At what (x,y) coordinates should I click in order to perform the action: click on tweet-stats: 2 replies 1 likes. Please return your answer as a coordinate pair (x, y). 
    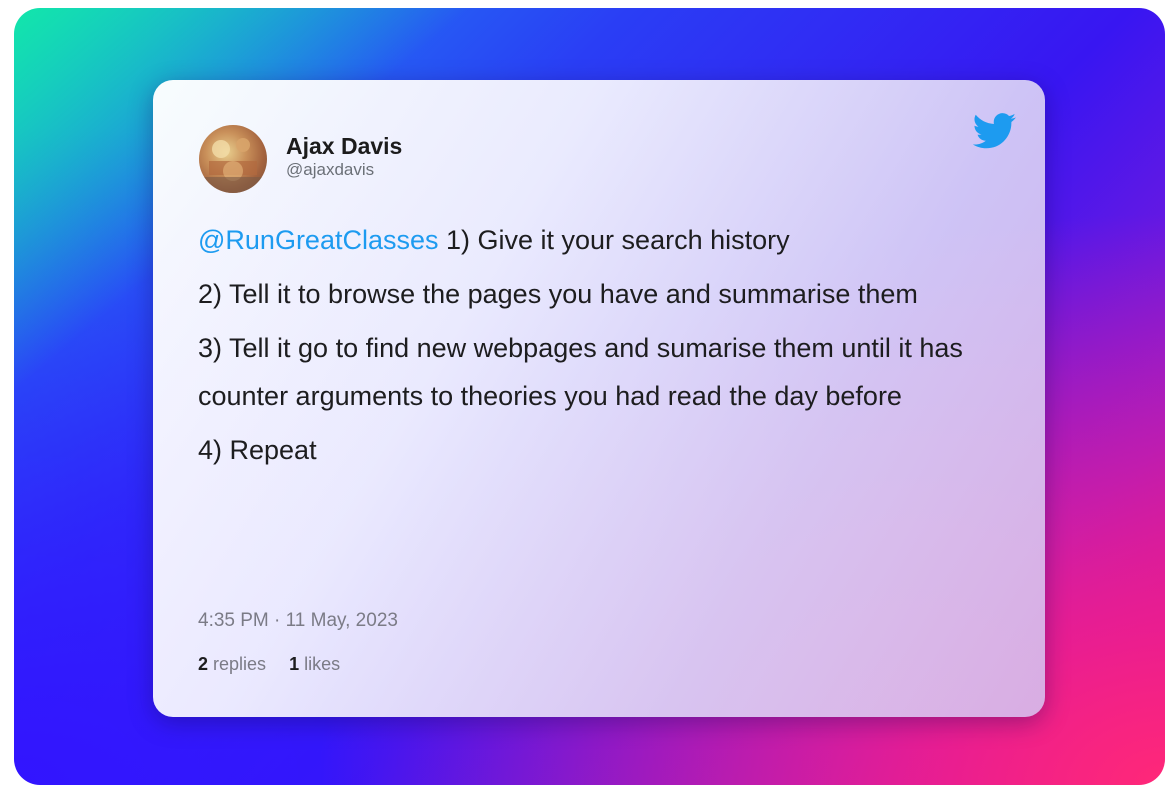
    Looking at the image, I should click on (278, 664).